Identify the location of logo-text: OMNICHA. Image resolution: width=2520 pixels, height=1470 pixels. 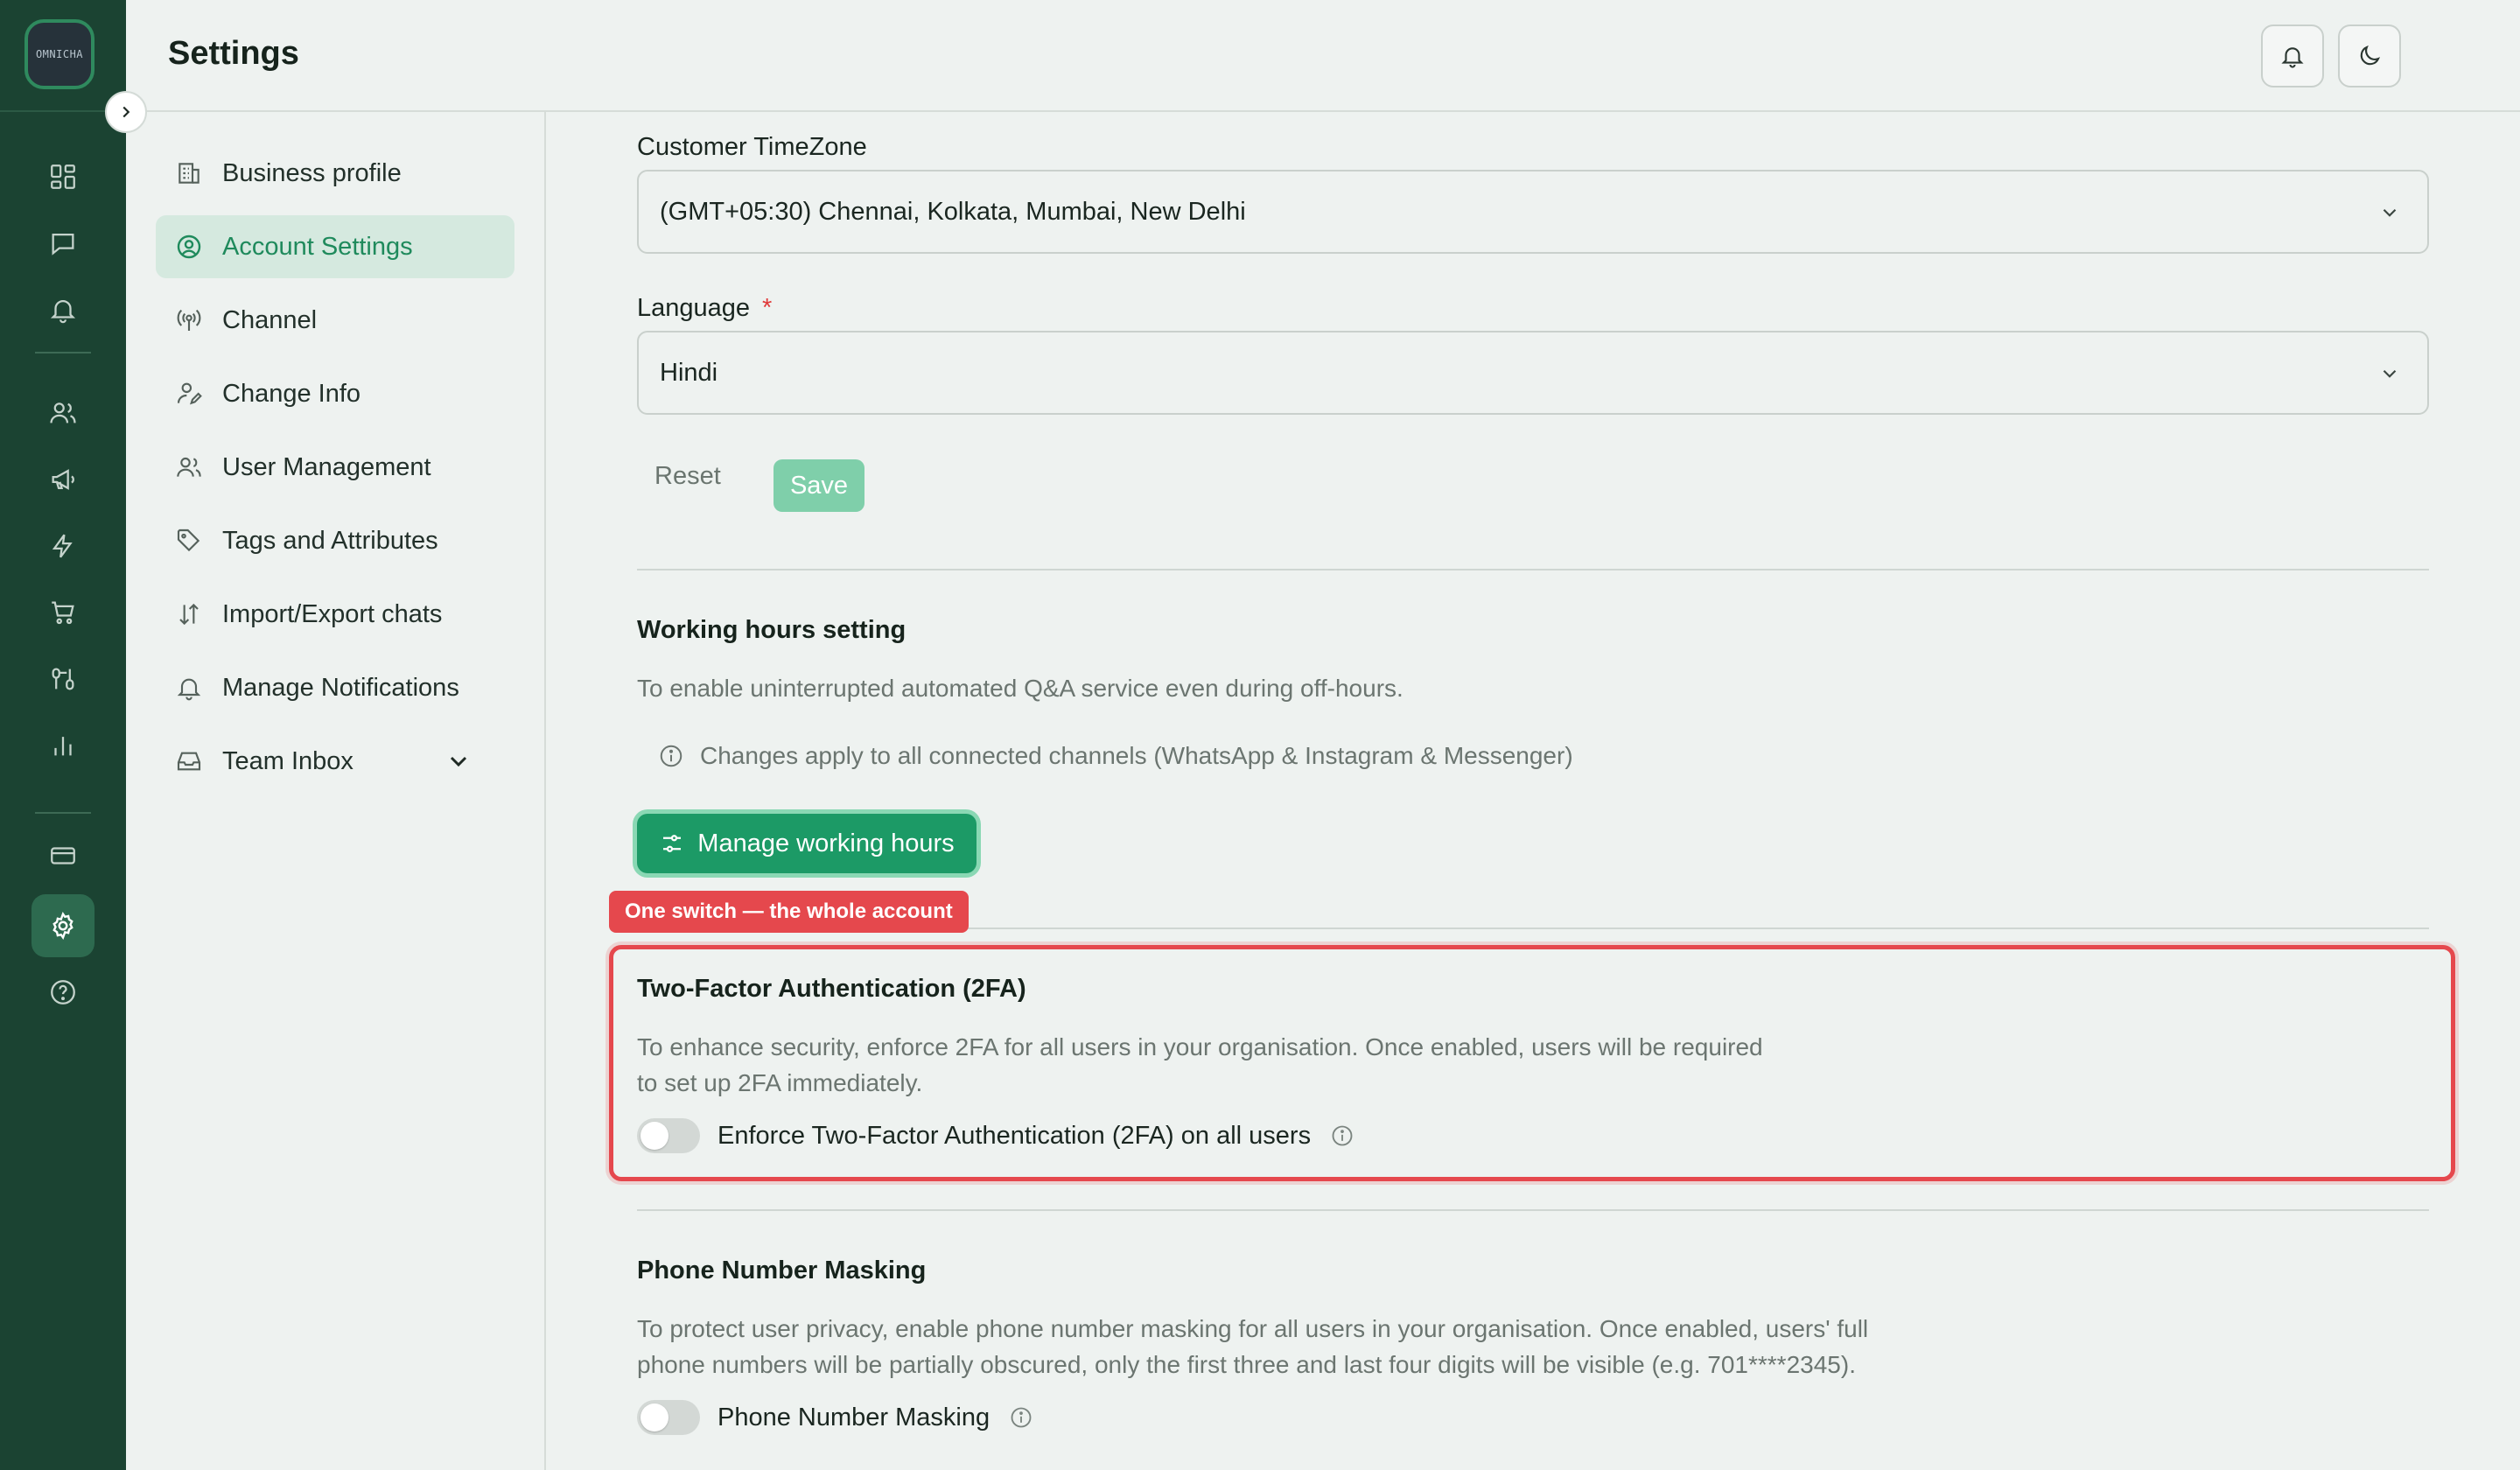
(59, 54).